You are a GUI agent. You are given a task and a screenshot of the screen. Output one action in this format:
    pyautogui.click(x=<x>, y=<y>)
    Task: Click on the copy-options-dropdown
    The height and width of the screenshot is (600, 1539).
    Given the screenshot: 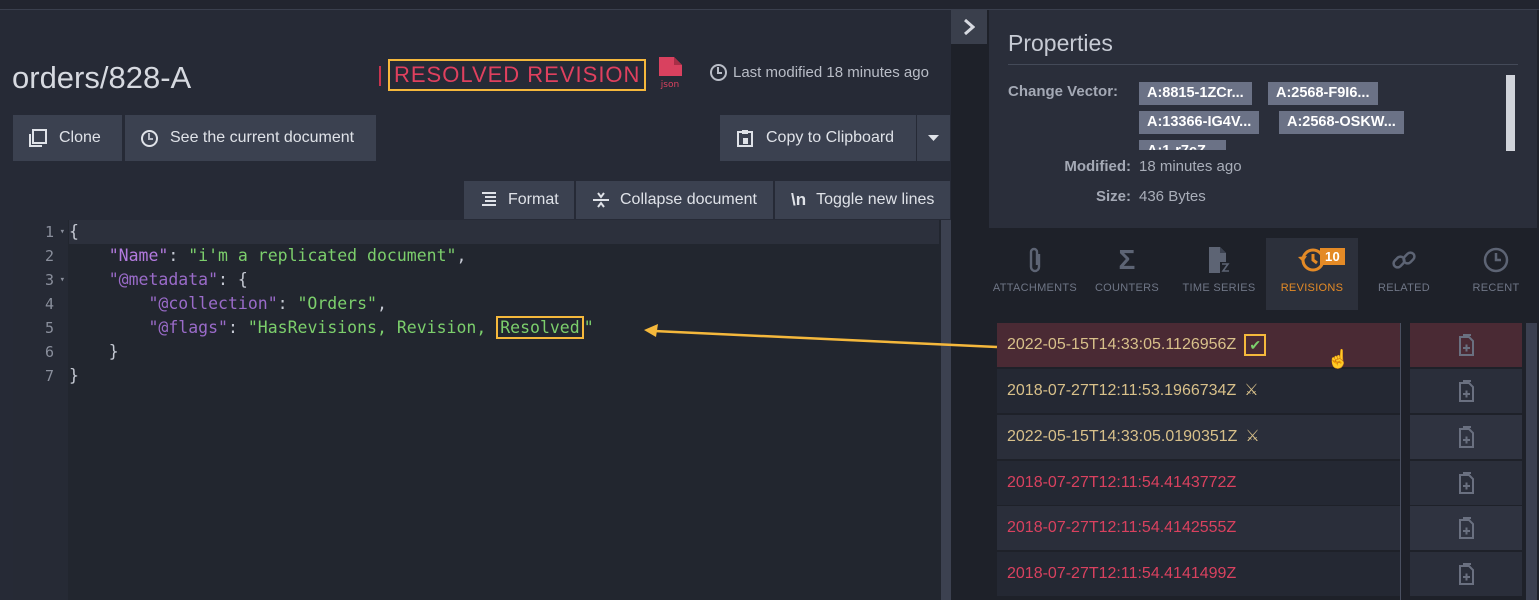 What is the action you would take?
    pyautogui.click(x=933, y=138)
    